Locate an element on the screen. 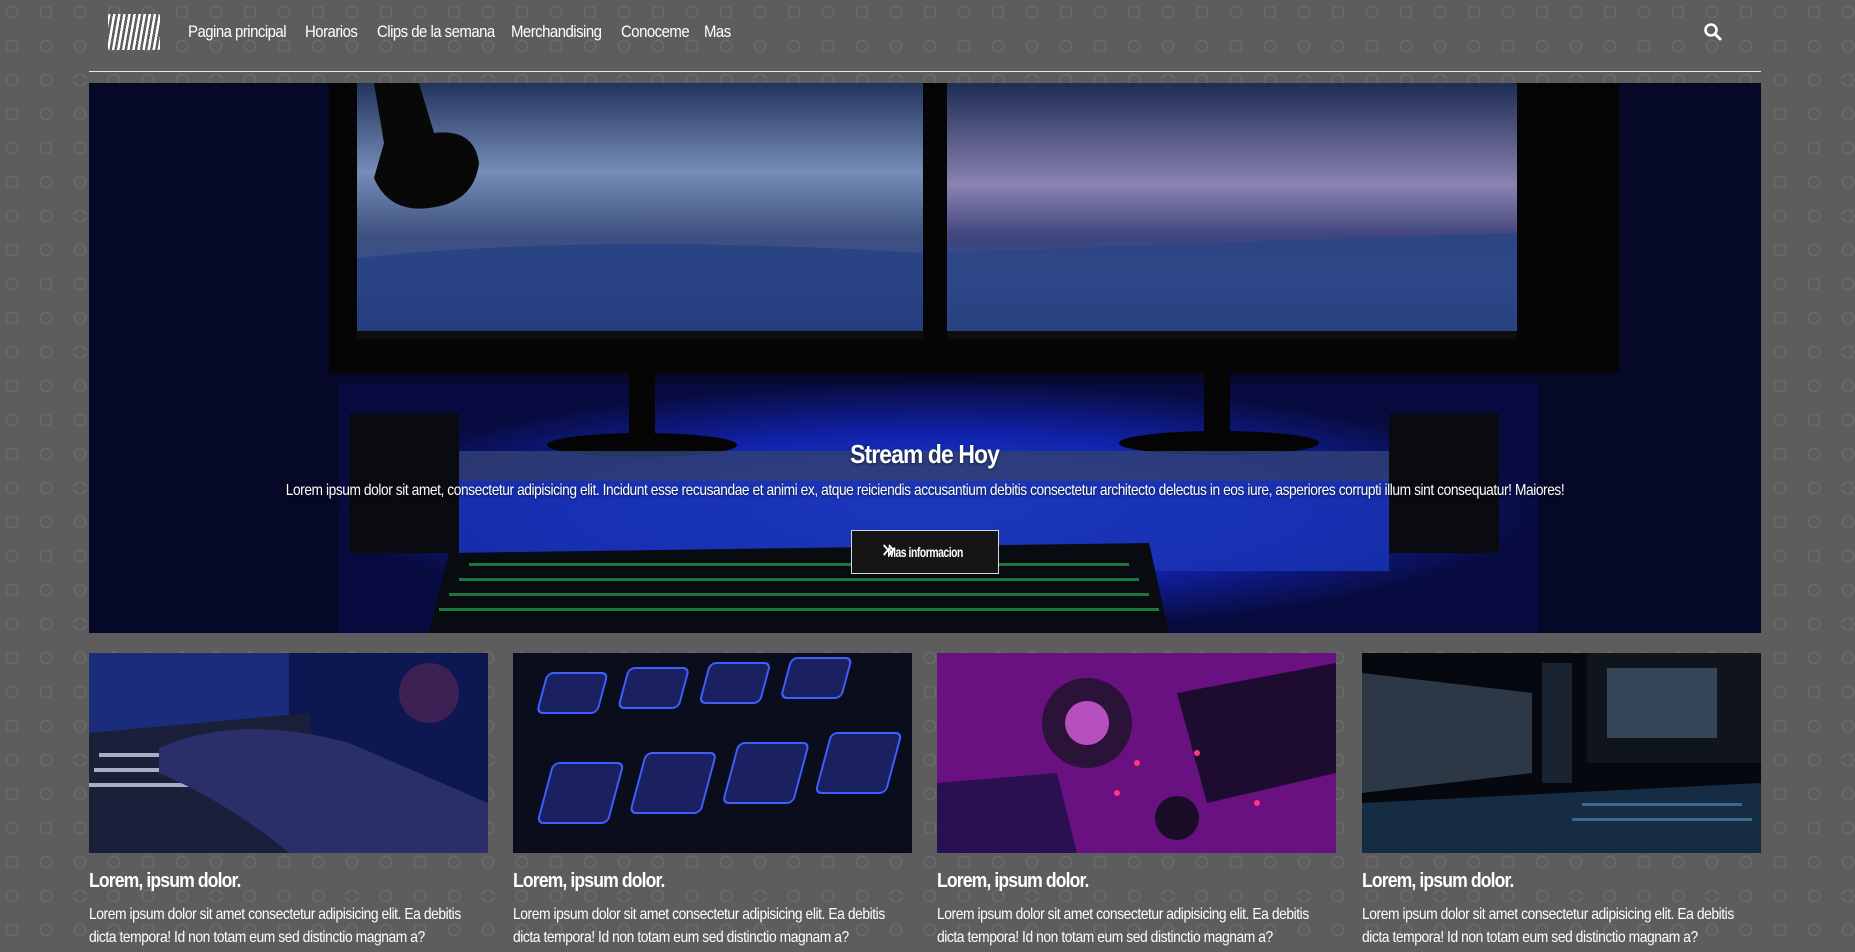 The width and height of the screenshot is (1855, 952). brand-logo is located at coordinates (134, 31).